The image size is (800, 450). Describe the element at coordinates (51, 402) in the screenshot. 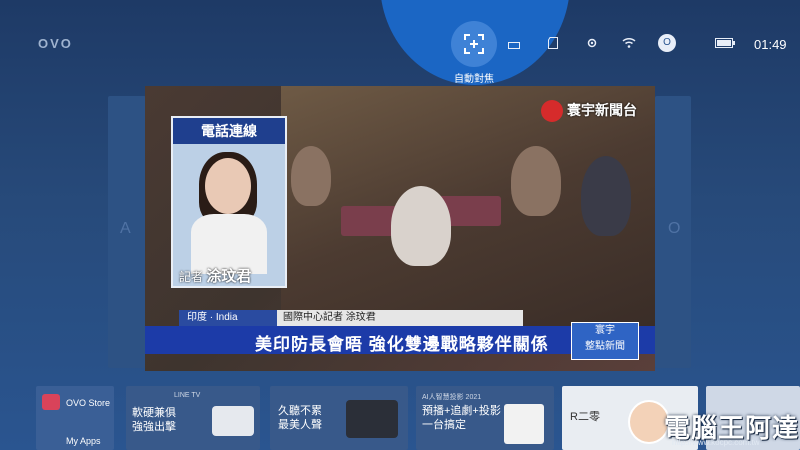

I see `ovo-store-icon` at that location.